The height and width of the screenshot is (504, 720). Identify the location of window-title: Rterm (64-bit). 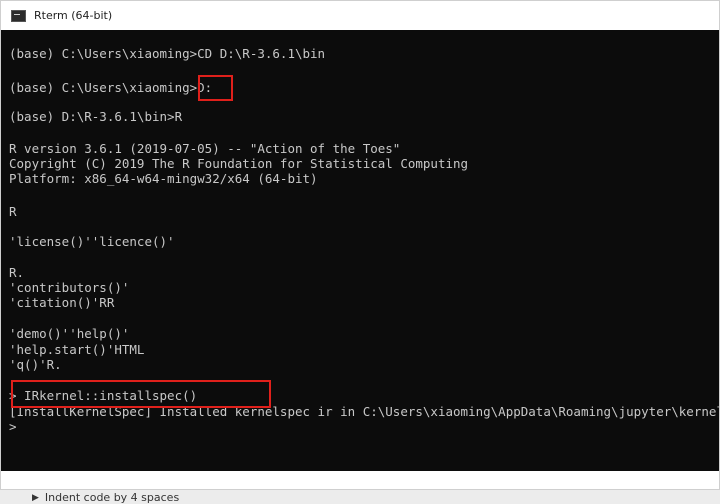
(73, 15).